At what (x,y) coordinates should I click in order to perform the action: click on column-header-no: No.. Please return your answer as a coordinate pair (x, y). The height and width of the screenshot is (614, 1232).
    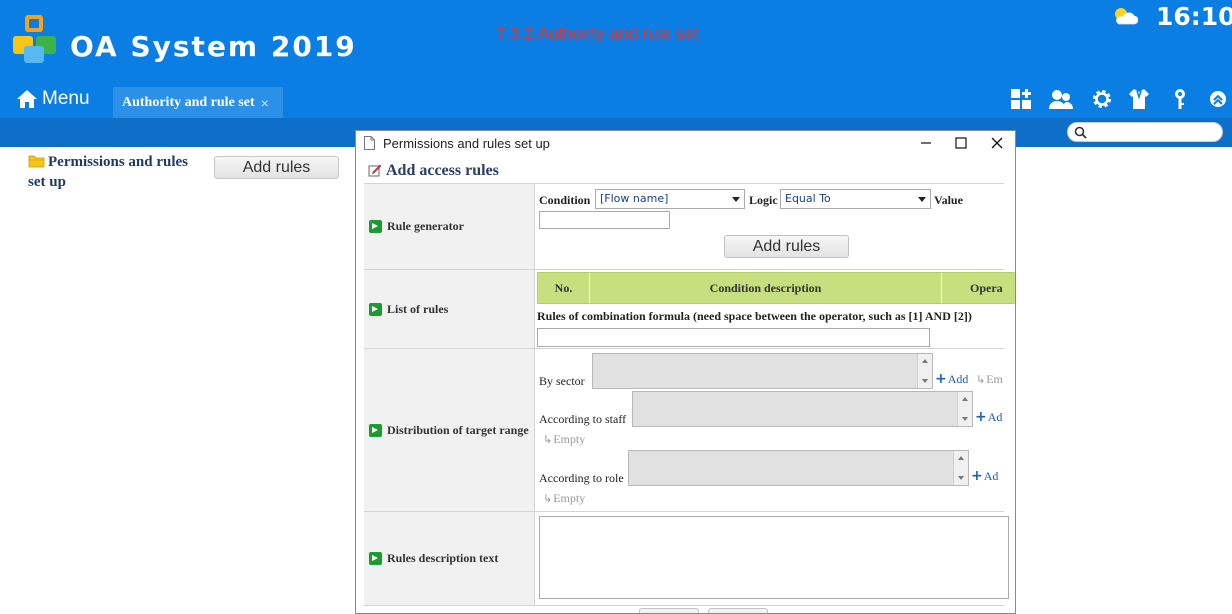
    Looking at the image, I should click on (564, 288).